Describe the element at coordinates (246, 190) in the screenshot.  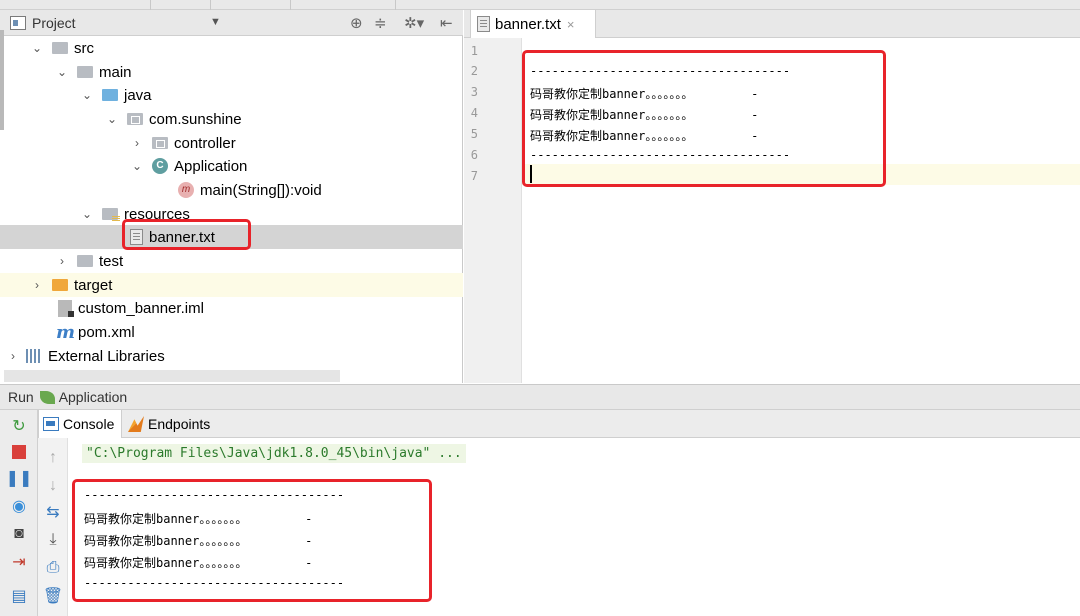
I see `tree-item-main-method: m main(String[]):void` at that location.